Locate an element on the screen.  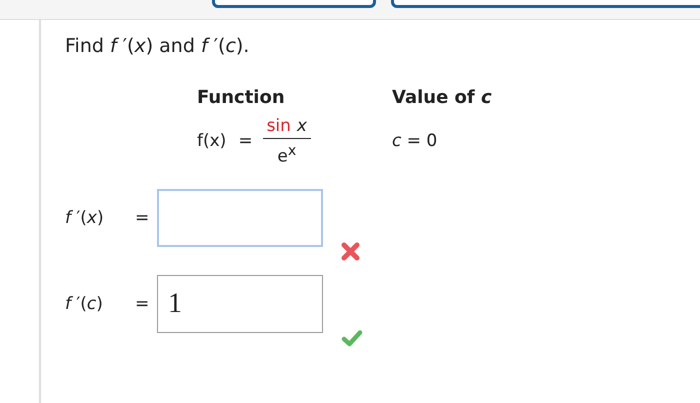
function-name: f(x) is located at coordinates (211, 141).